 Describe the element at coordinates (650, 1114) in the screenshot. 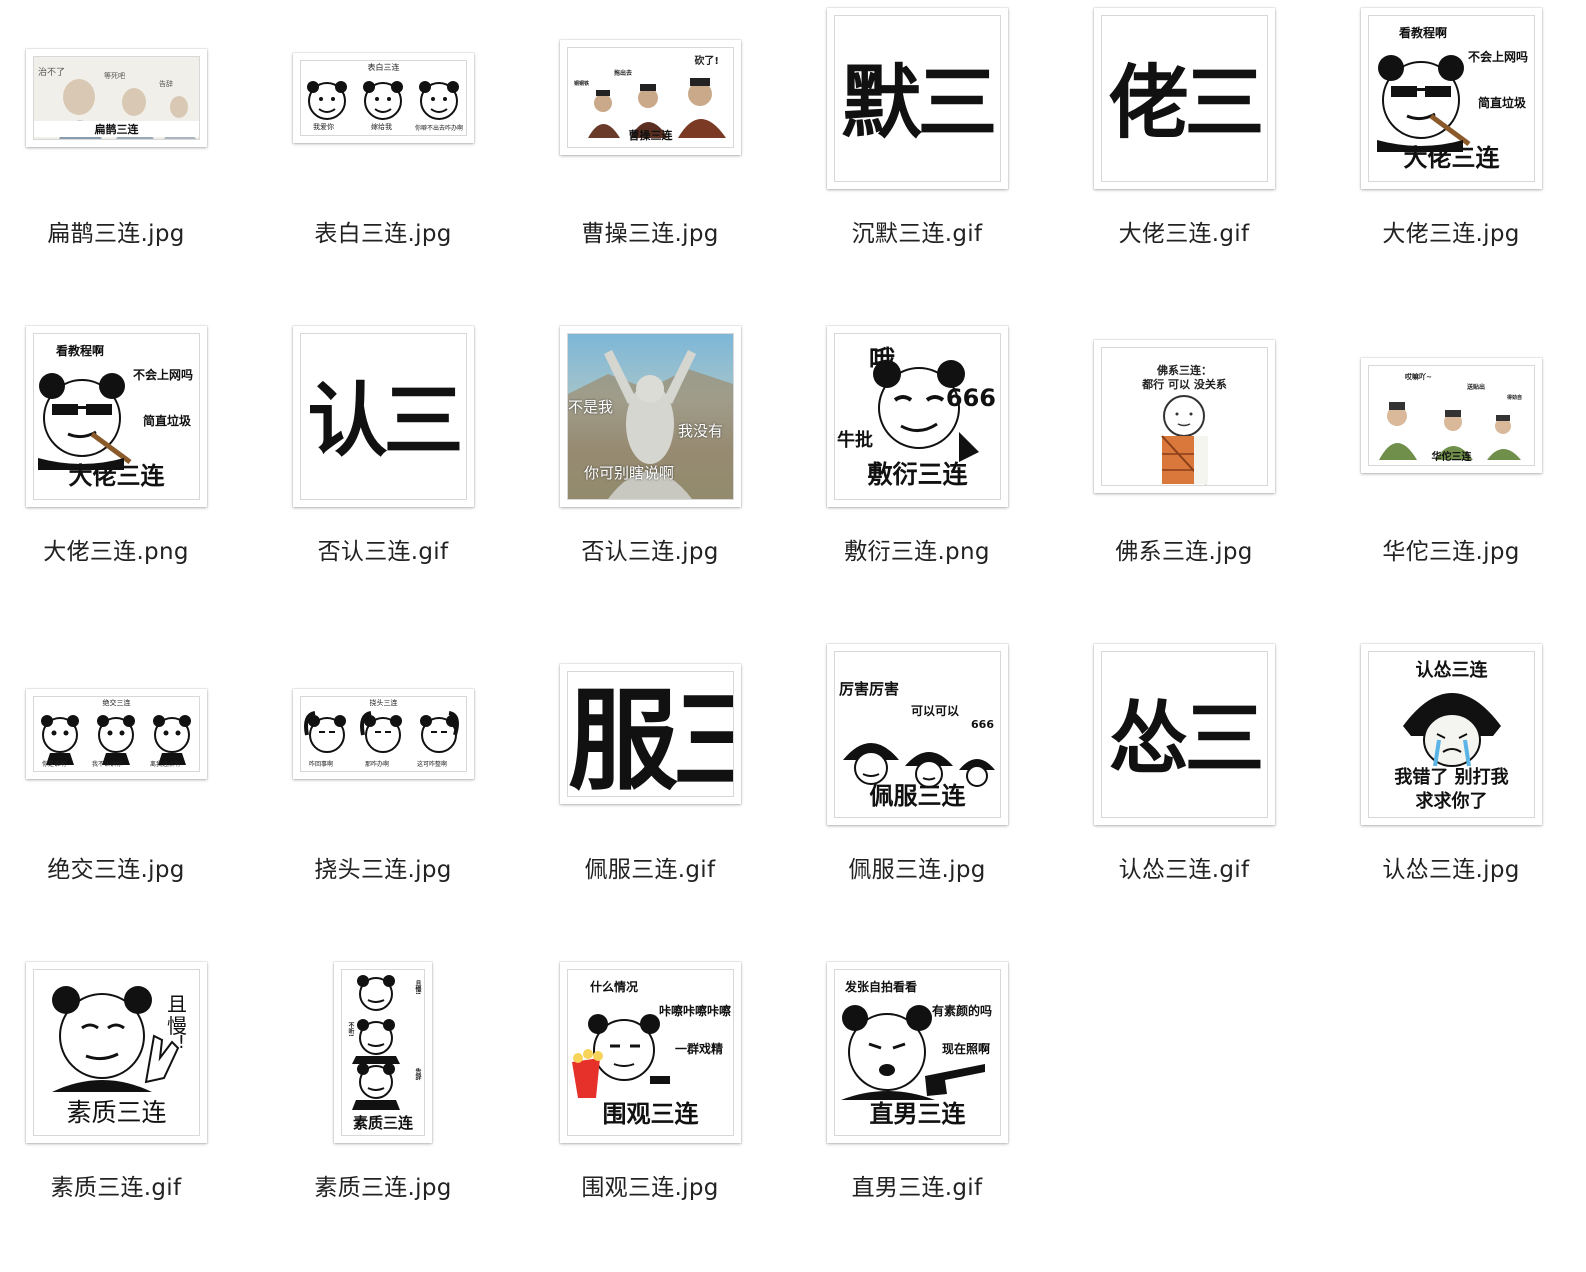

I see `meme-caption: 围观三连` at that location.